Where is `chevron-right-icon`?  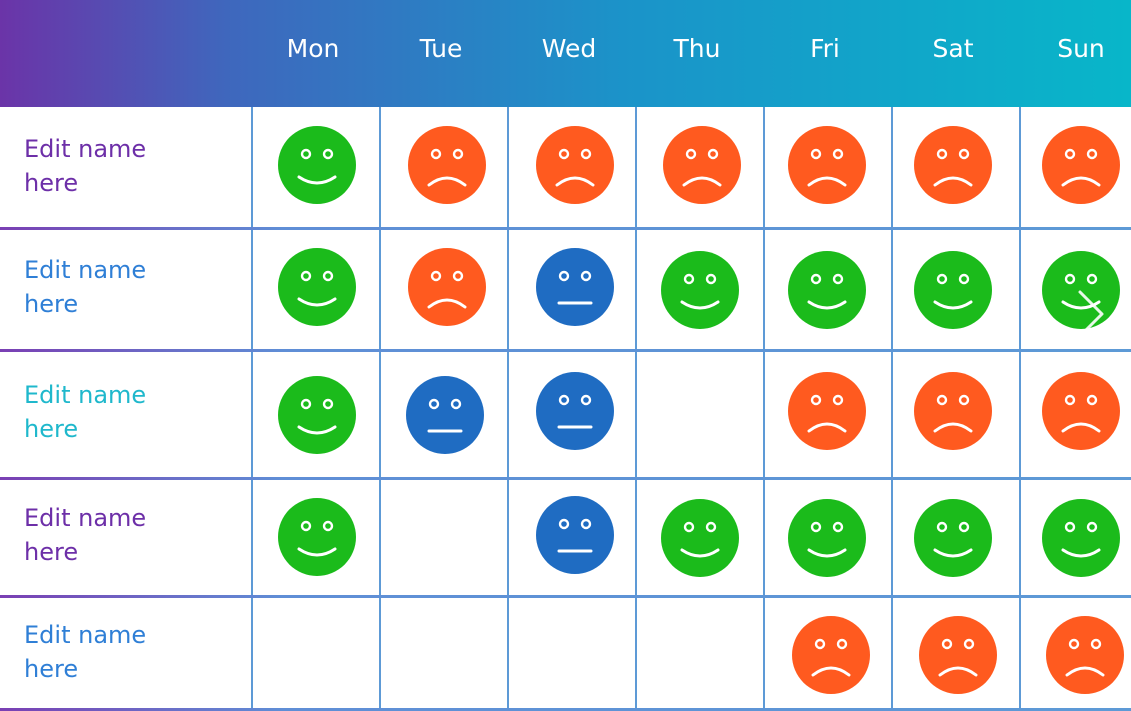 chevron-right-icon is located at coordinates (1091, 314).